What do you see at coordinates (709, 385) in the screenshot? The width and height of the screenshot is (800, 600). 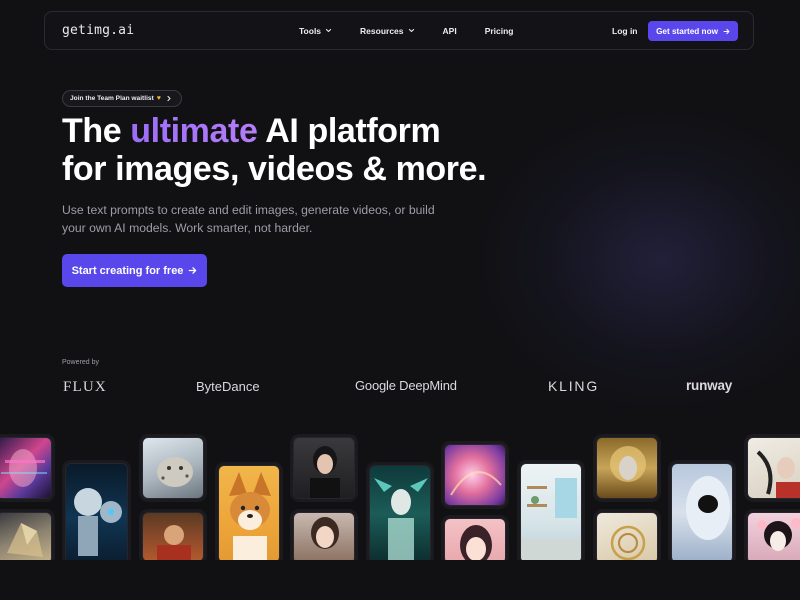 I see `brand-runway-logo: runway` at bounding box center [709, 385].